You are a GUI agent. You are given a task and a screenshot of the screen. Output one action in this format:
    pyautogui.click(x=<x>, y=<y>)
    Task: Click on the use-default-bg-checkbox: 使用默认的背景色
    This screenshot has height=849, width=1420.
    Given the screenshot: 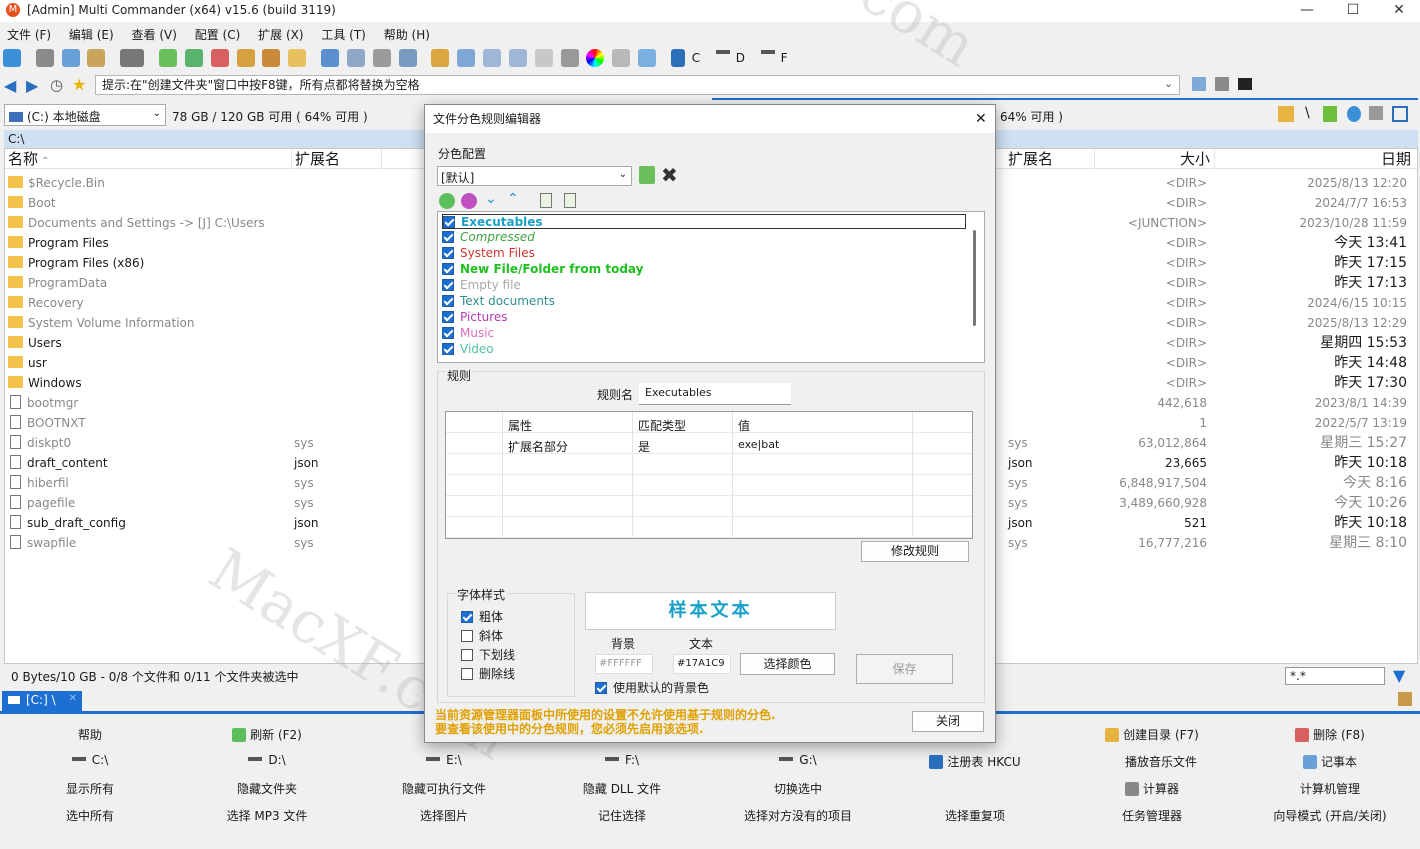 What is the action you would take?
    pyautogui.click(x=652, y=687)
    